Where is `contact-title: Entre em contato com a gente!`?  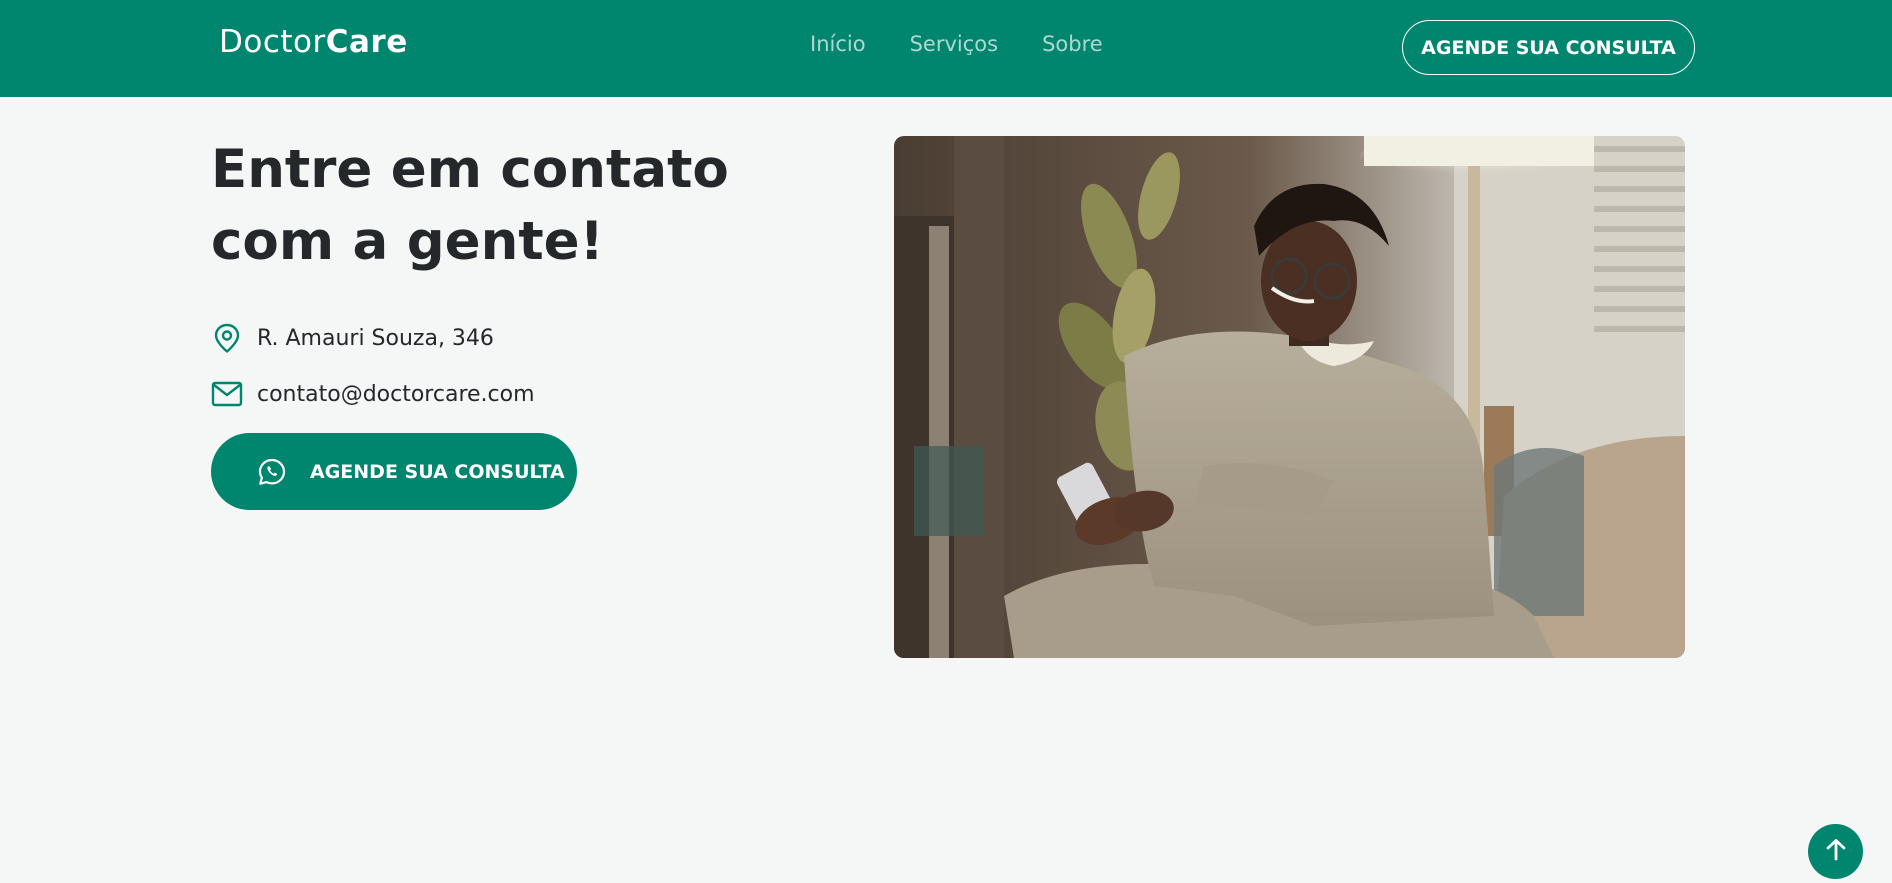
contact-title: Entre em contato com a gente! is located at coordinates (531, 206).